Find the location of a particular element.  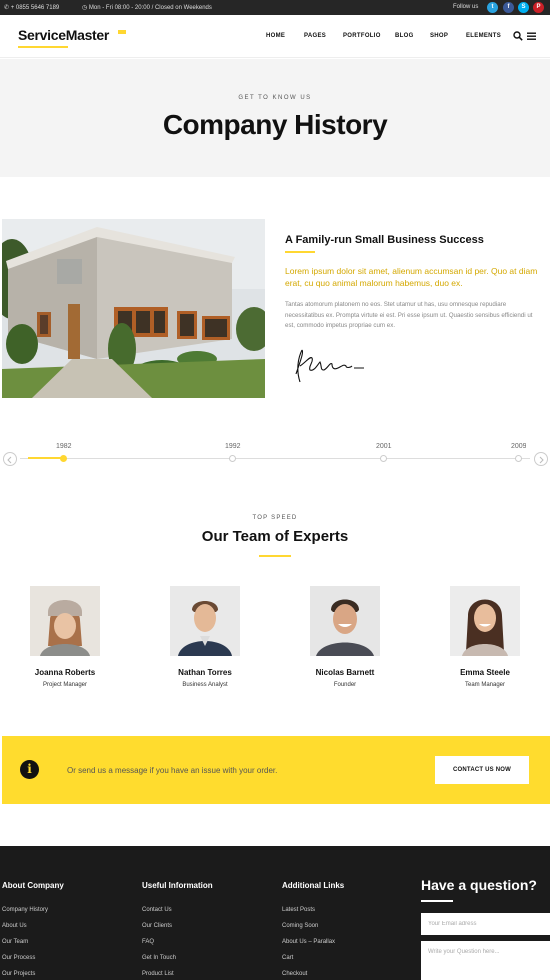

team-divider is located at coordinates (275, 556).